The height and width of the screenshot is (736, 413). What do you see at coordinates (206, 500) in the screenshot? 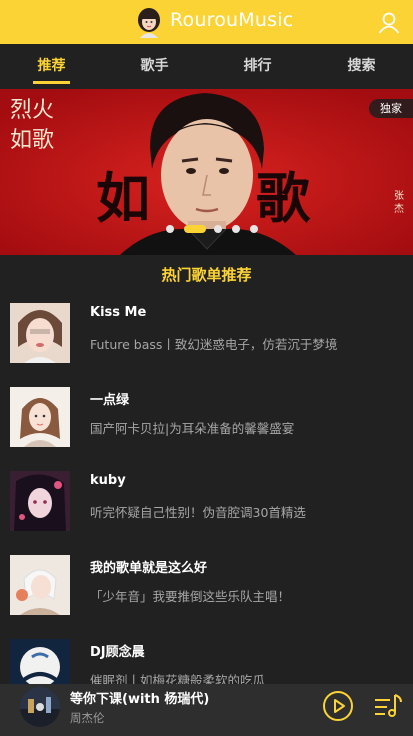
I see `list-item: kuby 听完怀疑自己性别！伪音腔调30首精选` at bounding box center [206, 500].